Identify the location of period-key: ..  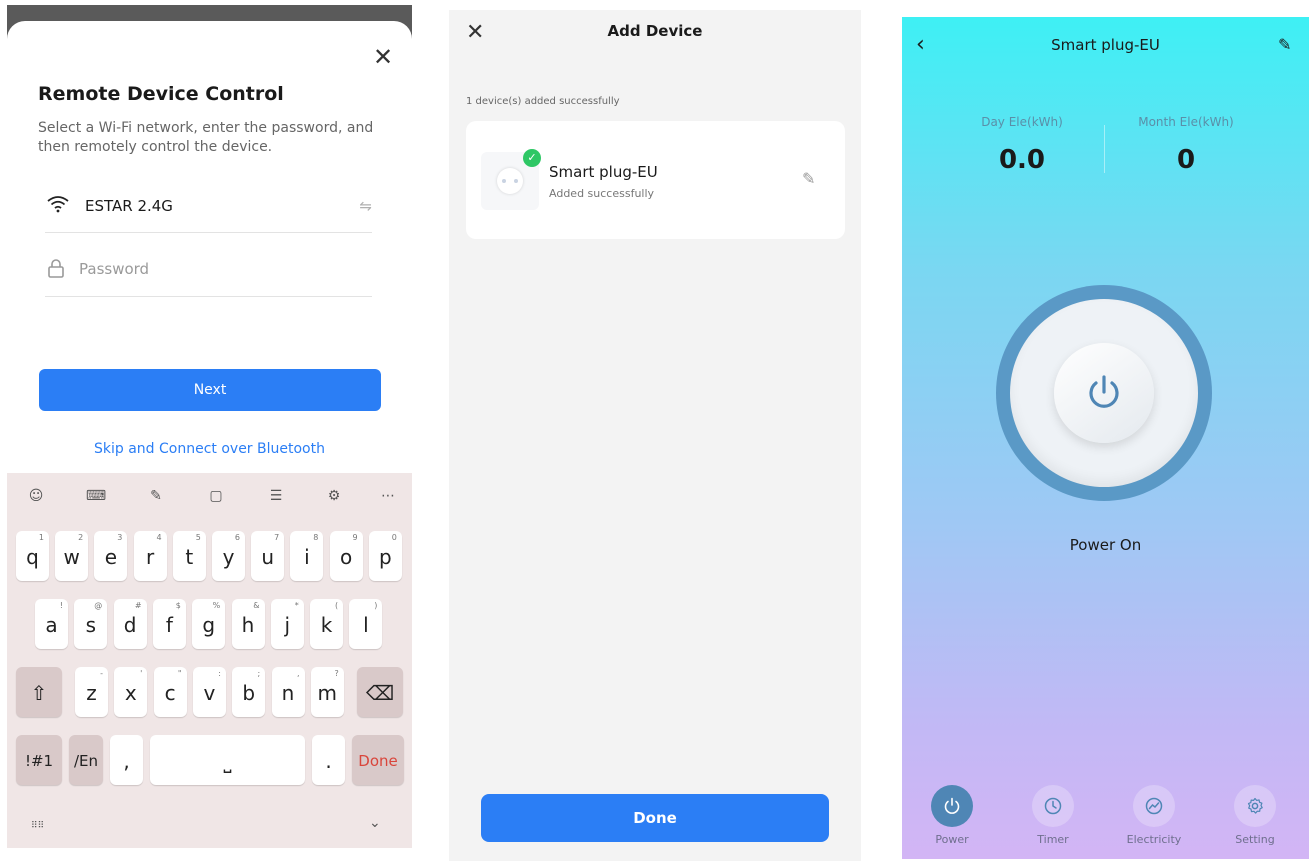
(328, 760).